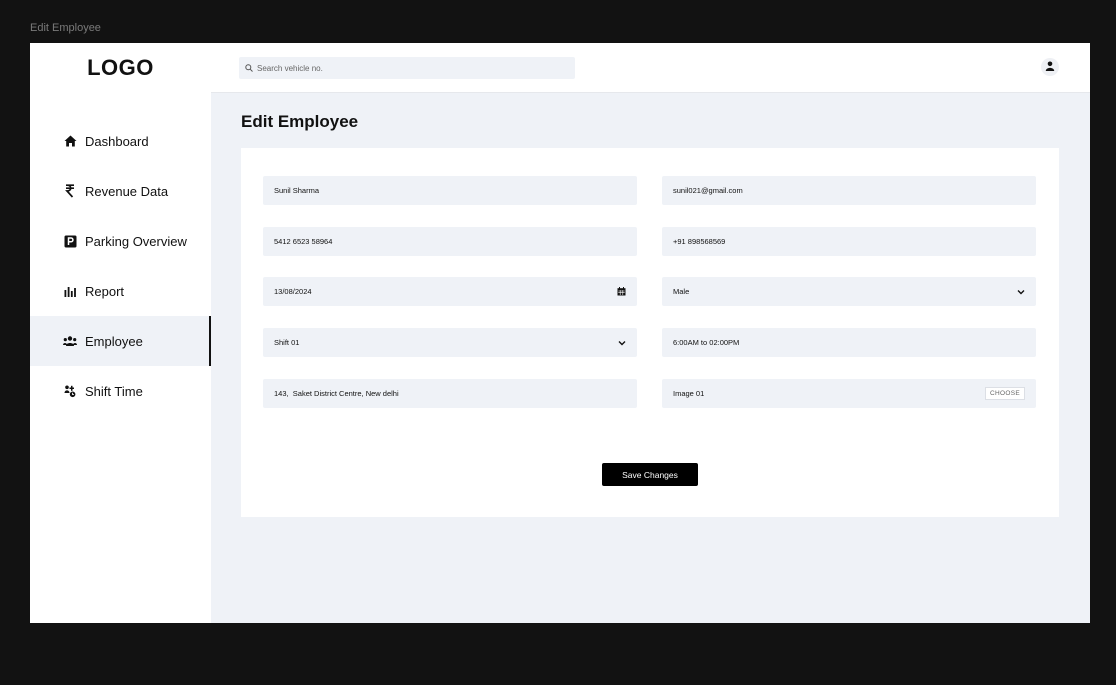  Describe the element at coordinates (708, 190) in the screenshot. I see `email-value: sunil021@gmail.com` at that location.